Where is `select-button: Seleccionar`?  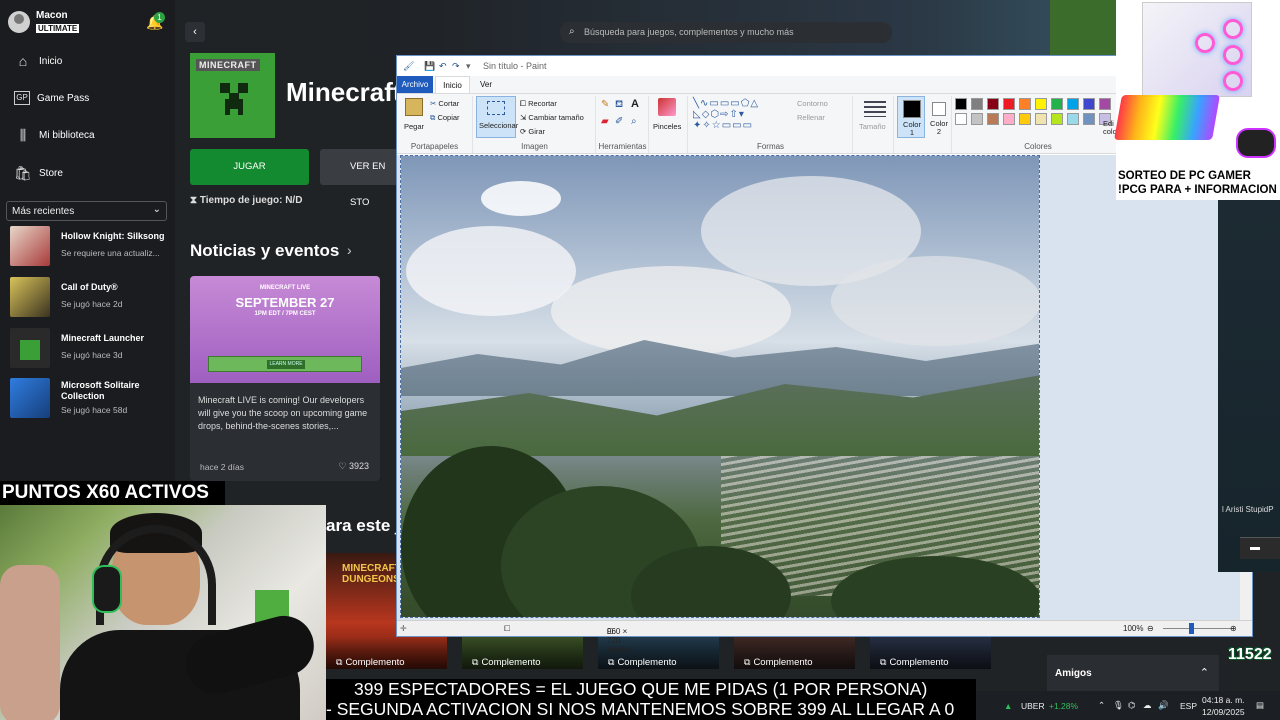
select-button: Seleccionar is located at coordinates (497, 117).